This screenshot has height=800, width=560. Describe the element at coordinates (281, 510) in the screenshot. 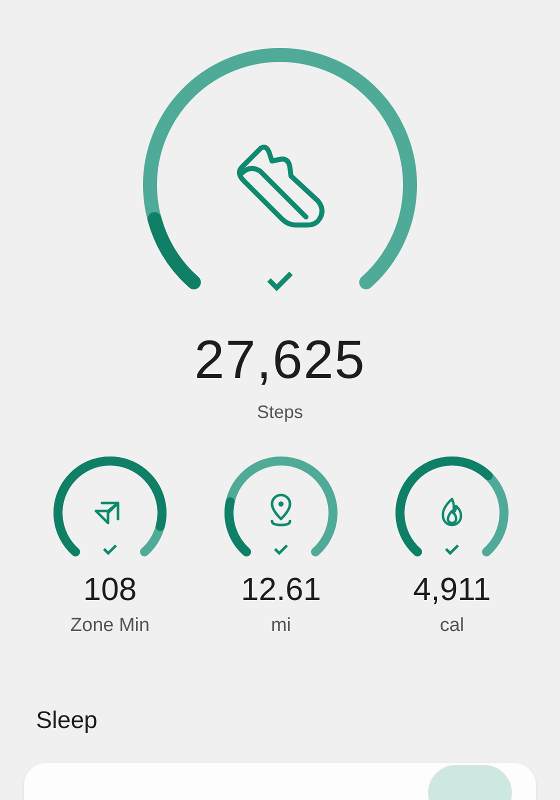

I see `location-pin-icon` at that location.